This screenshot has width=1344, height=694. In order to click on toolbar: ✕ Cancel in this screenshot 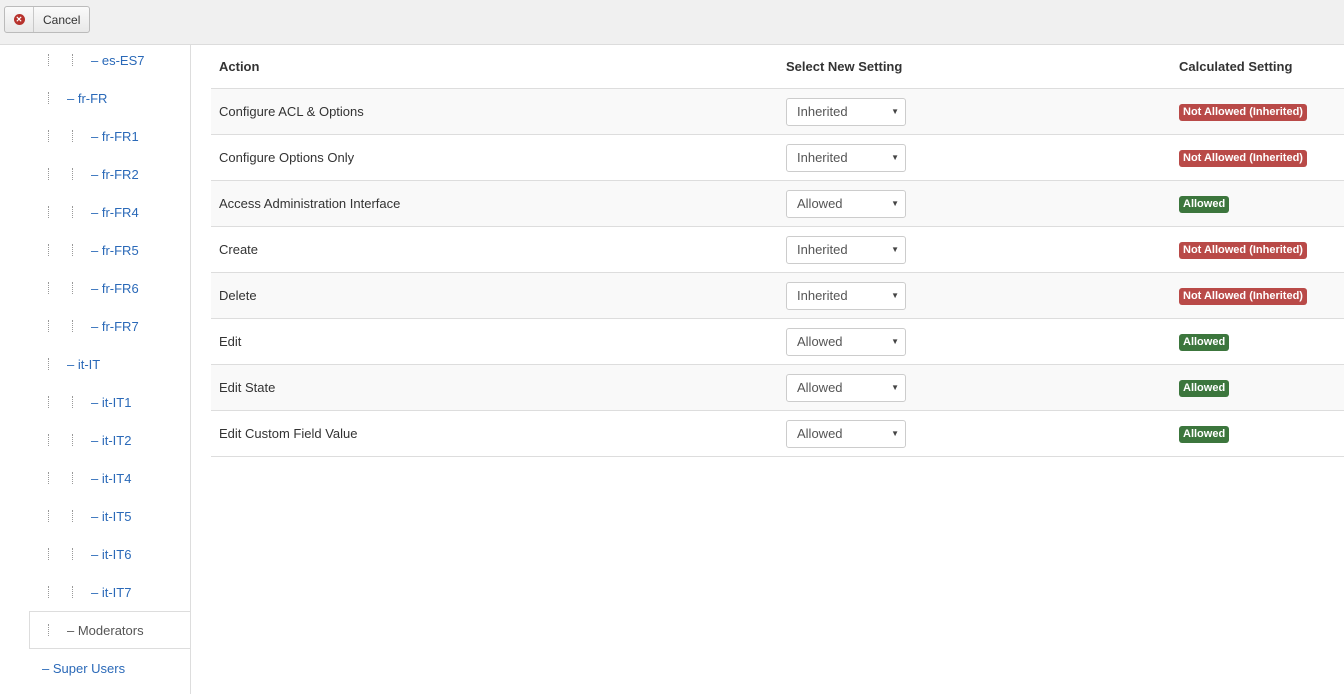, I will do `click(672, 22)`.